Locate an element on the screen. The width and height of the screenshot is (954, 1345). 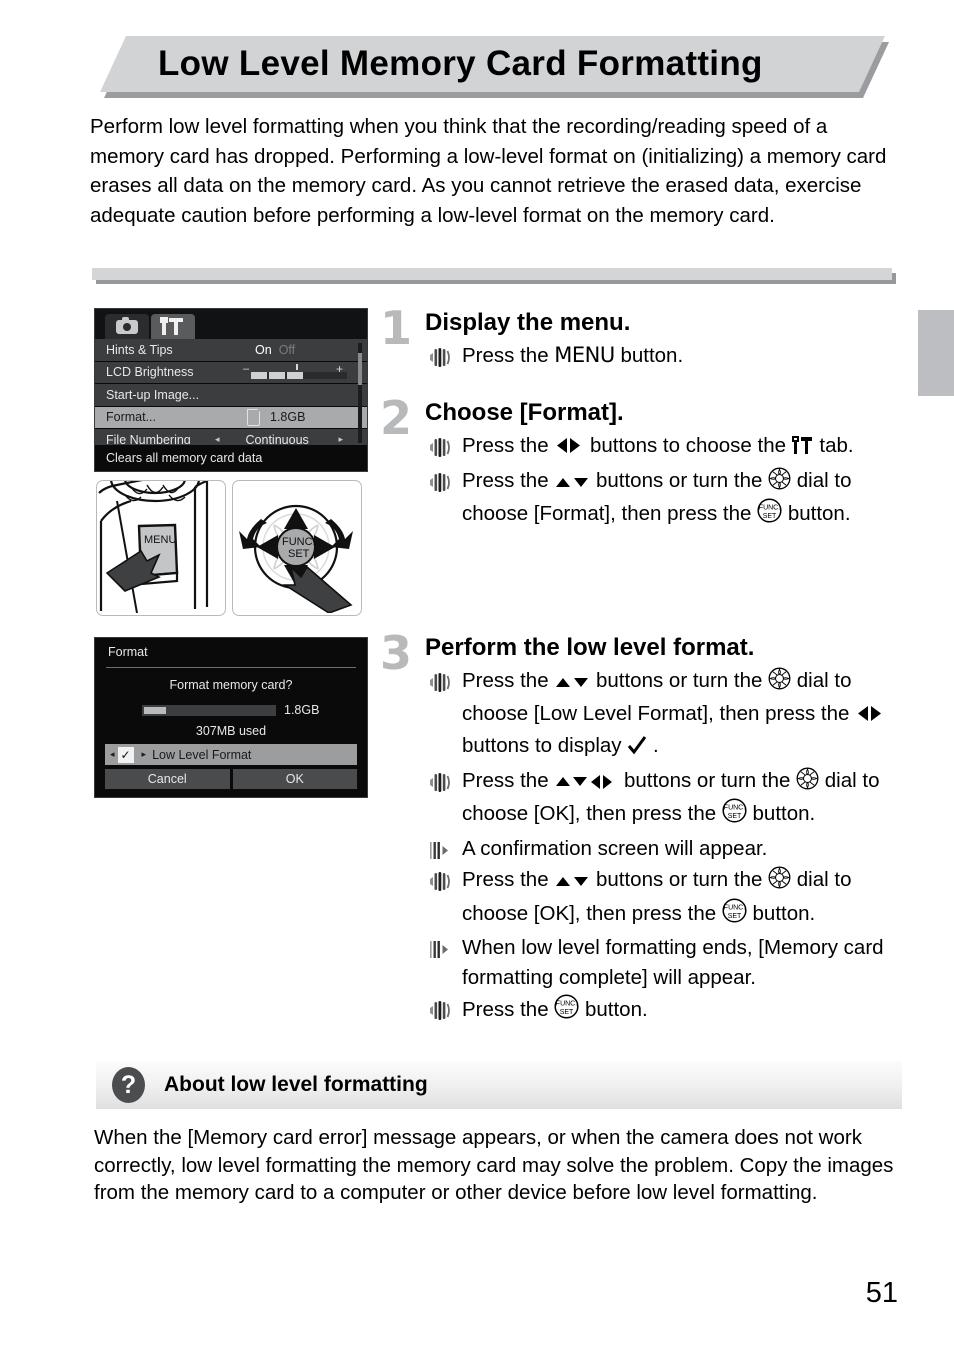
slider-minus-label: – is located at coordinates (246, 369).